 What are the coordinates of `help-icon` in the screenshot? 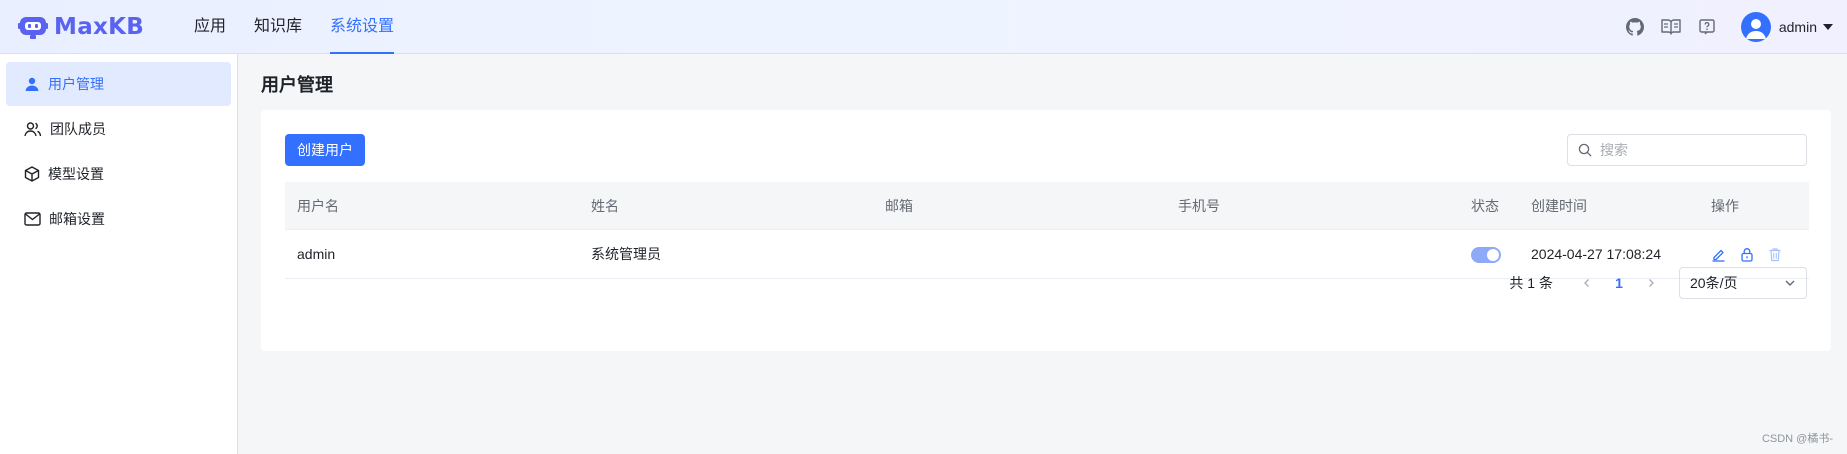 It's located at (1707, 27).